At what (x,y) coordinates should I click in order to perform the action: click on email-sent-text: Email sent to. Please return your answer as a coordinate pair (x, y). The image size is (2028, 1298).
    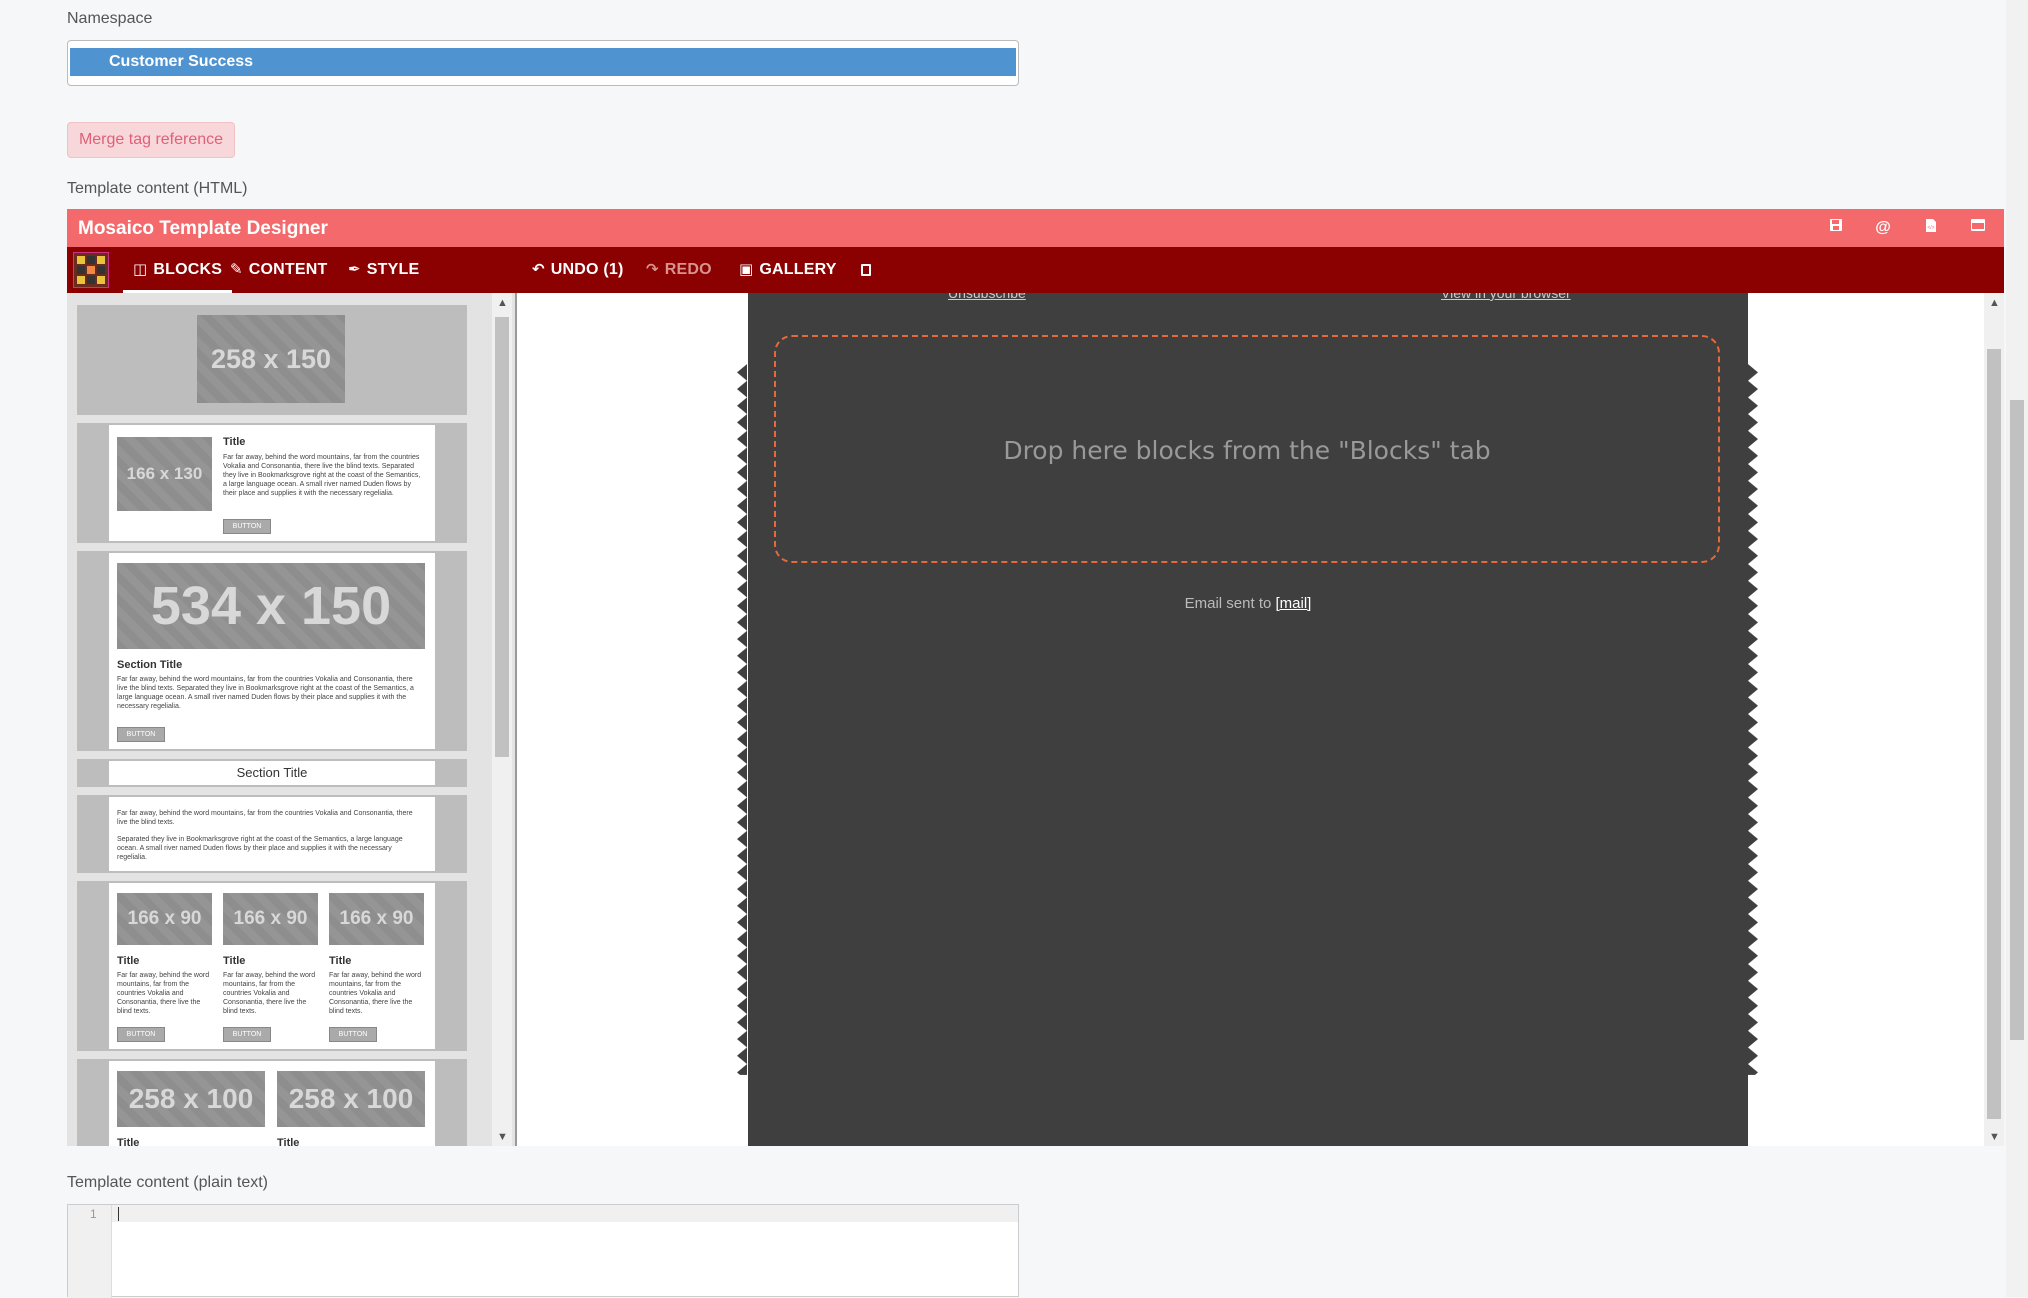
    Looking at the image, I should click on (1228, 603).